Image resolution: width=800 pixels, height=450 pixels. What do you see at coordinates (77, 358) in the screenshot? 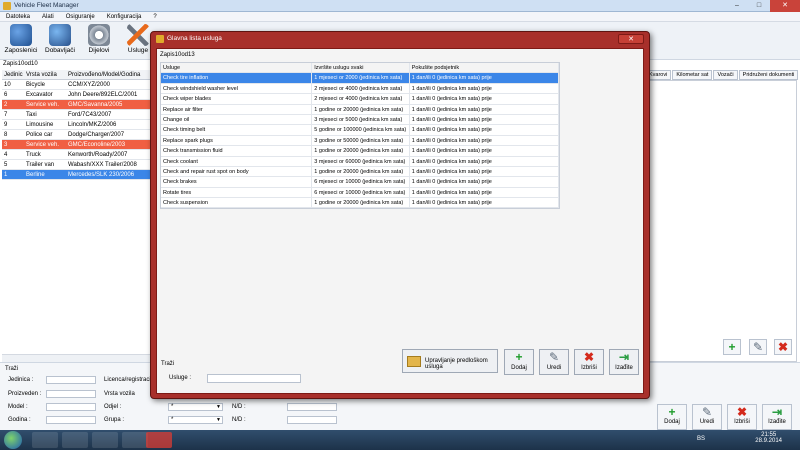
I see `horizontal-scrollbar` at bounding box center [77, 358].